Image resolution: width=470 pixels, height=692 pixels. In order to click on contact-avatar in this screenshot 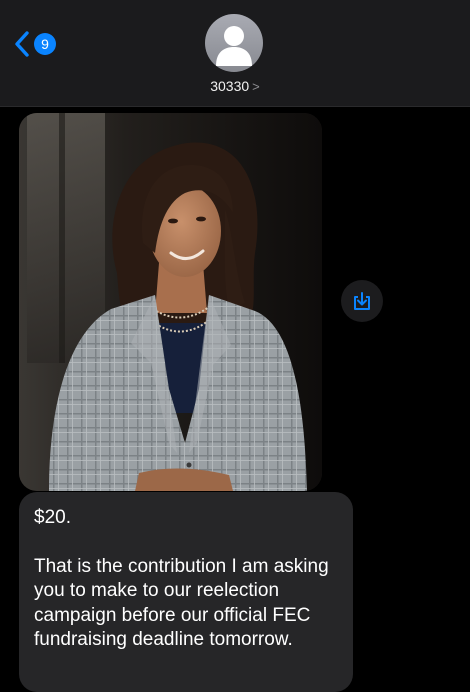, I will do `click(234, 43)`.